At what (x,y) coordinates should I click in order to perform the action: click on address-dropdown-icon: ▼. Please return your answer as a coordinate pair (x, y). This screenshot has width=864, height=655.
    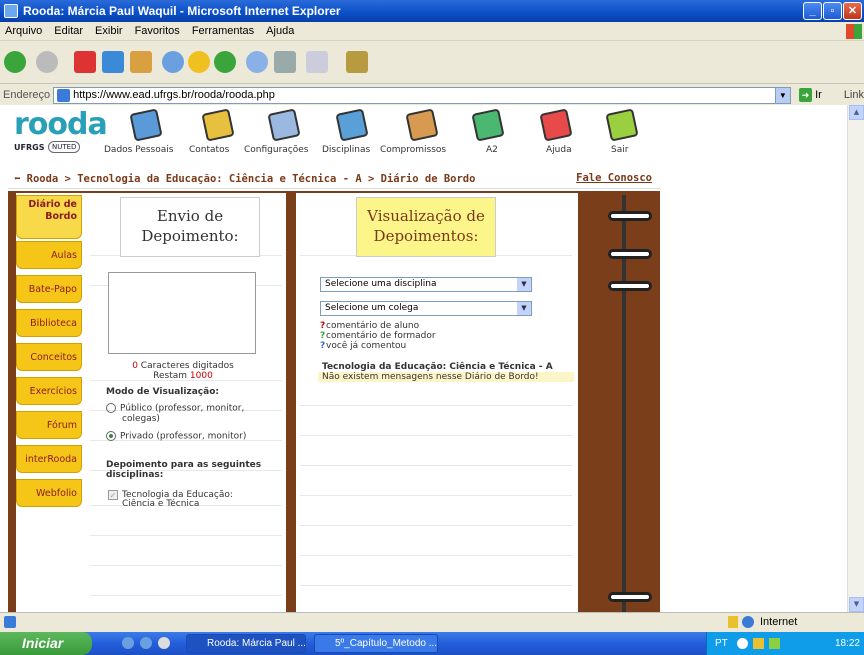
    Looking at the image, I should click on (782, 95).